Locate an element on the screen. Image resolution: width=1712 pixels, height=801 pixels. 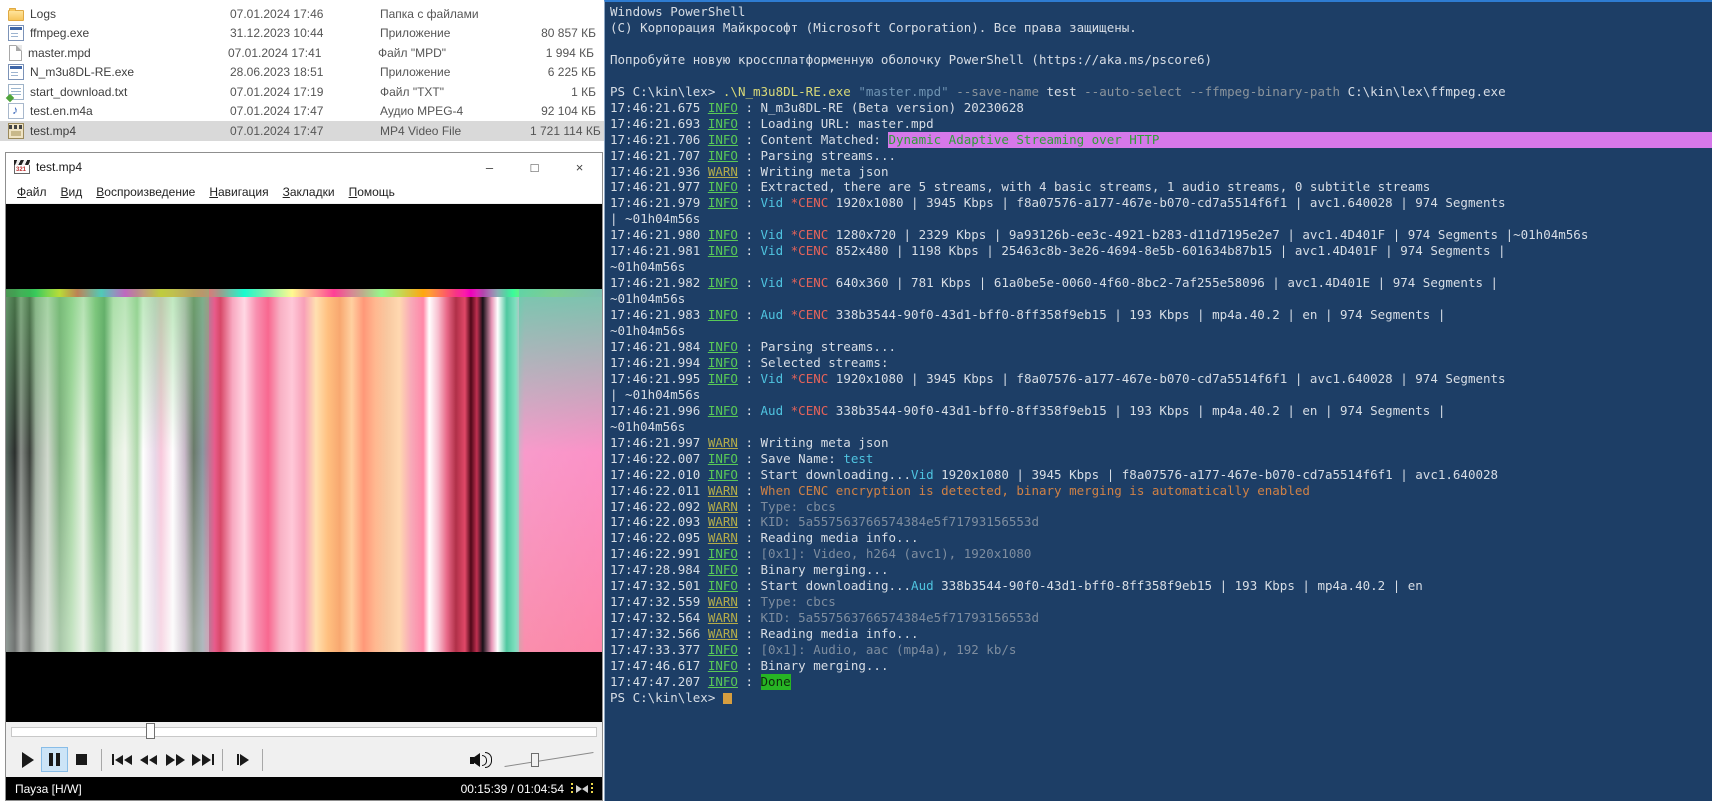
terminal-cursor is located at coordinates (727, 698).